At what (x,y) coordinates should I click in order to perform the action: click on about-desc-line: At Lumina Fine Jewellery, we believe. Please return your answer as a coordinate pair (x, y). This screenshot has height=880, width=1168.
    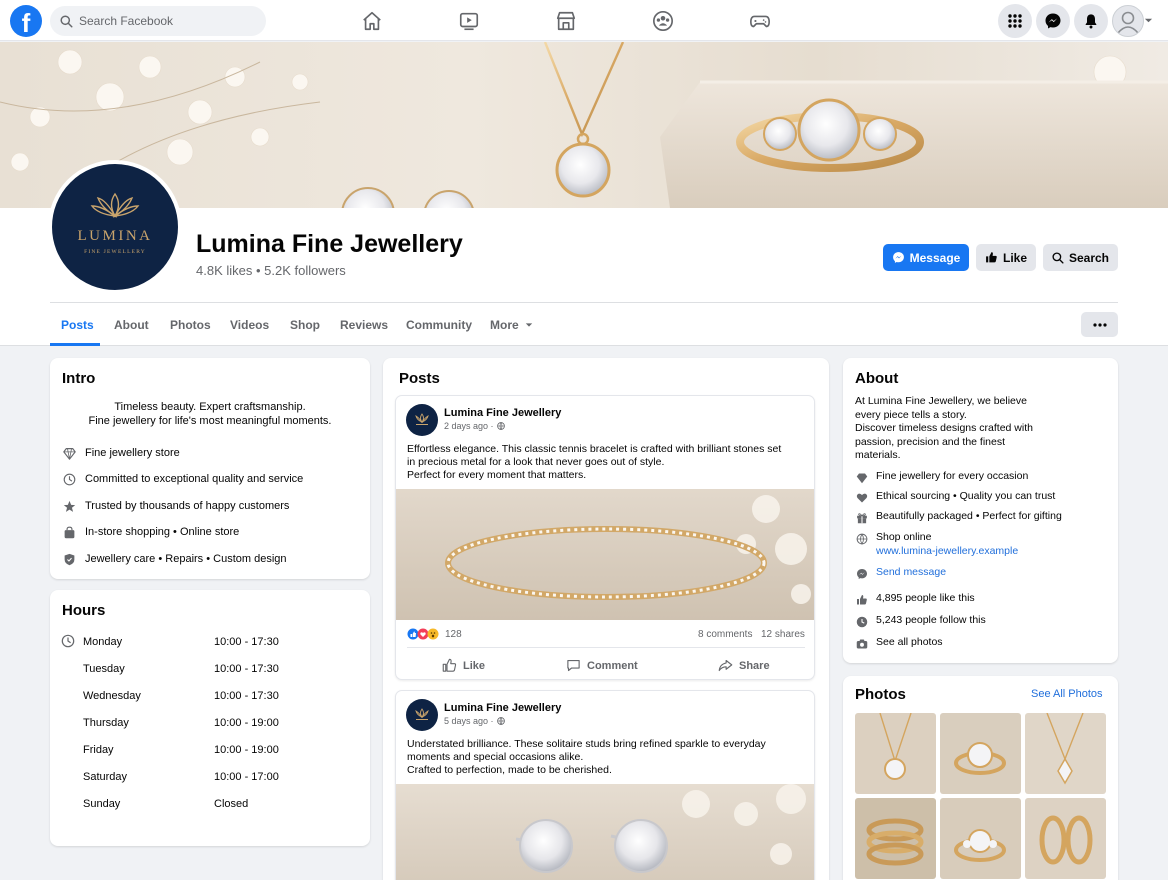
    Looking at the image, I should click on (941, 401).